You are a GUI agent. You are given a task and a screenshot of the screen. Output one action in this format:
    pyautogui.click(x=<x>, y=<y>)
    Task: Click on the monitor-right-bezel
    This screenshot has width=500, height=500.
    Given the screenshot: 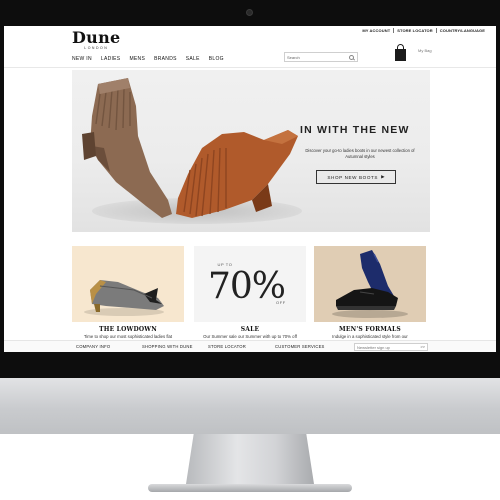 What is the action you would take?
    pyautogui.click(x=498, y=202)
    